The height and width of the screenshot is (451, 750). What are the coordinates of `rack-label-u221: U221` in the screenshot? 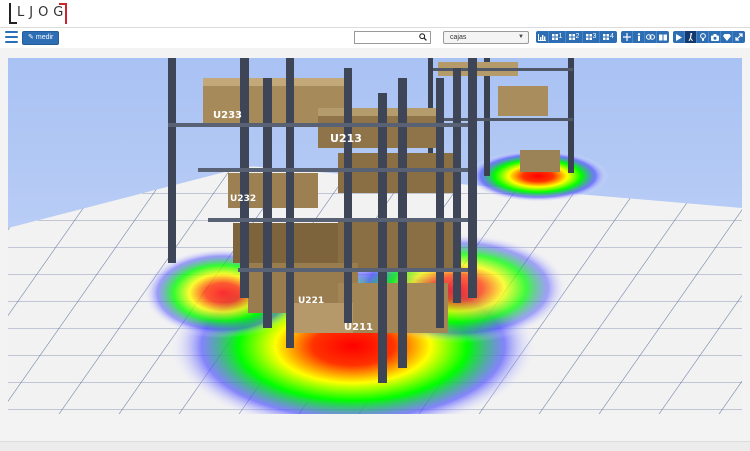 It's located at (311, 301).